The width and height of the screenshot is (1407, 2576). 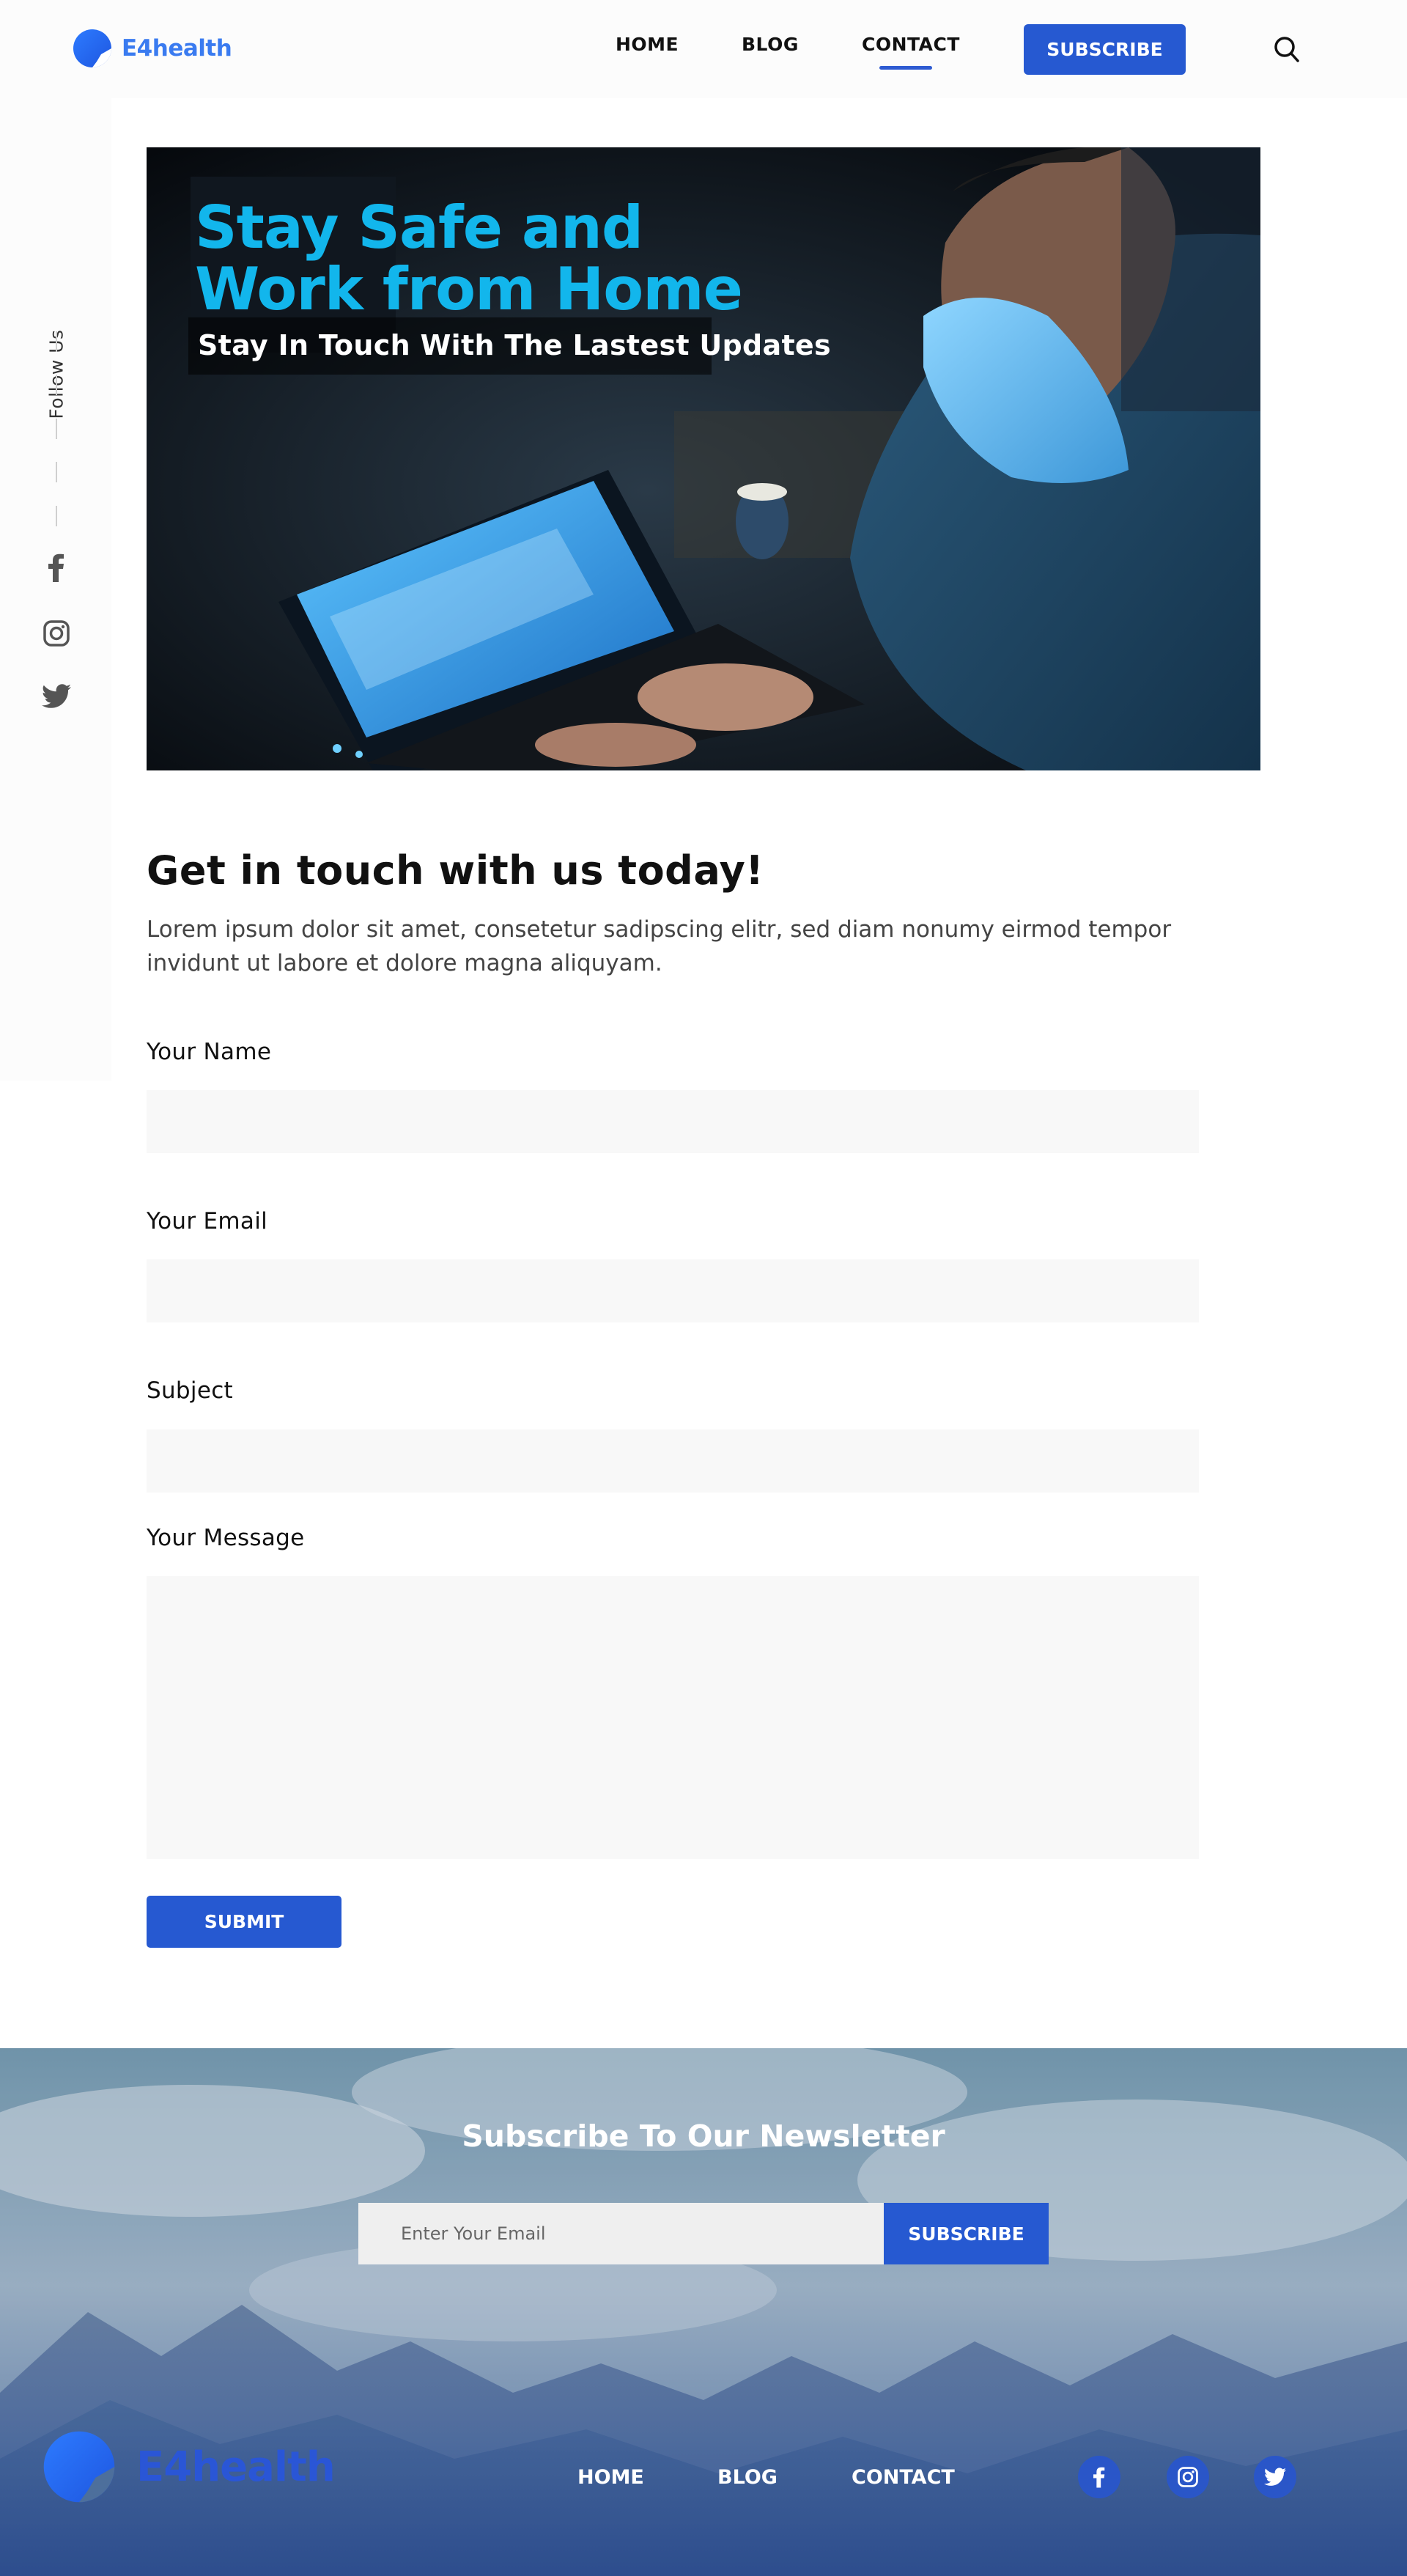 What do you see at coordinates (1287, 49) in the screenshot?
I see `search-icon` at bounding box center [1287, 49].